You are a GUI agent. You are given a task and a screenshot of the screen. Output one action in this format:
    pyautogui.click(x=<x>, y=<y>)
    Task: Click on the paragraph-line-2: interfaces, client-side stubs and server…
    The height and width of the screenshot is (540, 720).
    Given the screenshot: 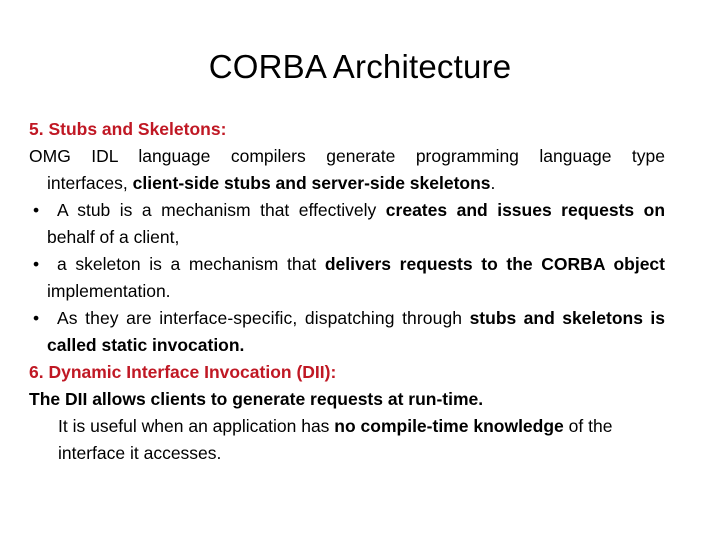 What is the action you would take?
    pyautogui.click(x=347, y=183)
    